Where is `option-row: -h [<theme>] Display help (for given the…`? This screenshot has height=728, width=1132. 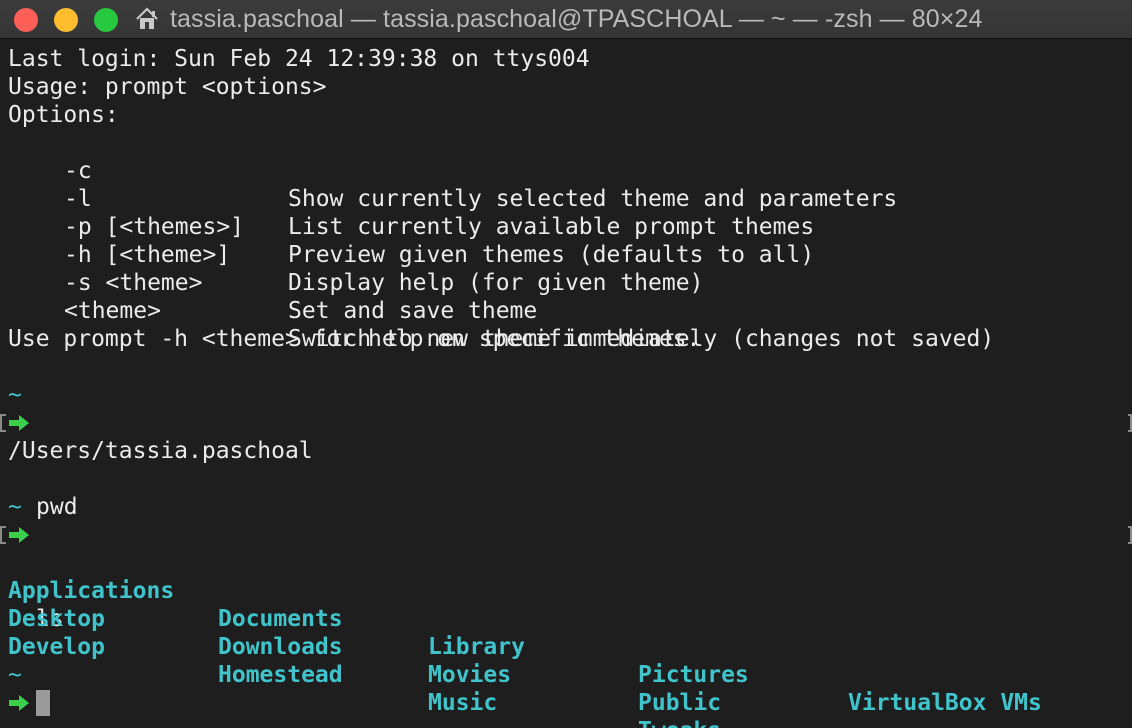 option-row: -h [<theme>] Display help (for given the… is located at coordinates (566, 254).